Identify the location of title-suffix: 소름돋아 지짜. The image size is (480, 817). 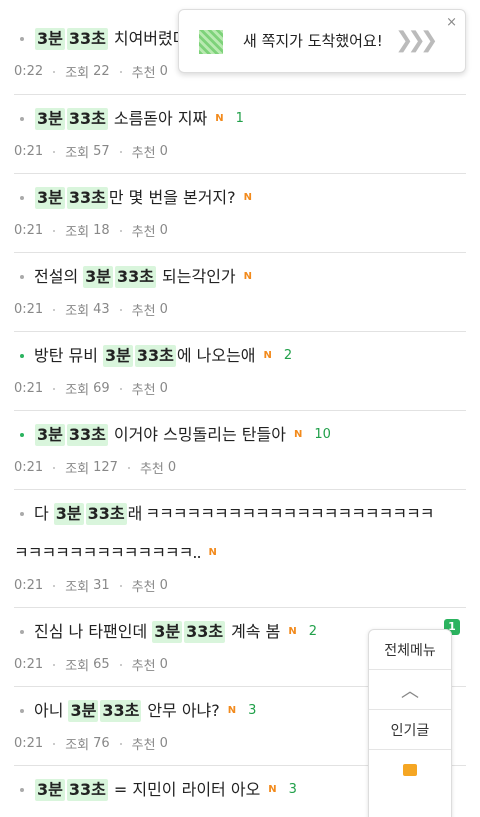
(160, 118).